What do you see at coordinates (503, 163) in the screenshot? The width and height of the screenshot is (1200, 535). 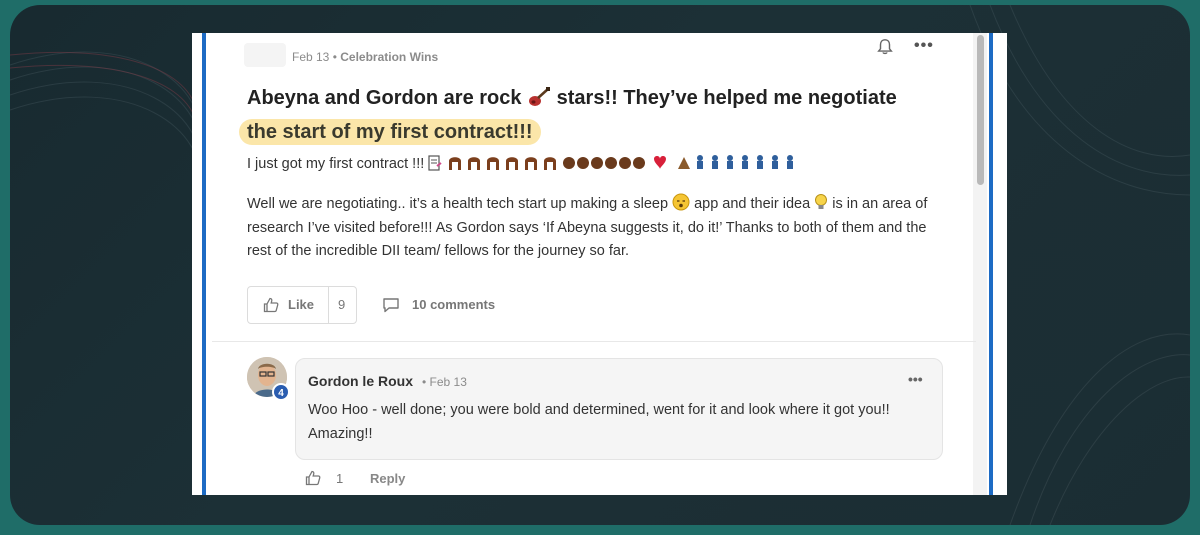 I see `celebration-emoji-icon` at bounding box center [503, 163].